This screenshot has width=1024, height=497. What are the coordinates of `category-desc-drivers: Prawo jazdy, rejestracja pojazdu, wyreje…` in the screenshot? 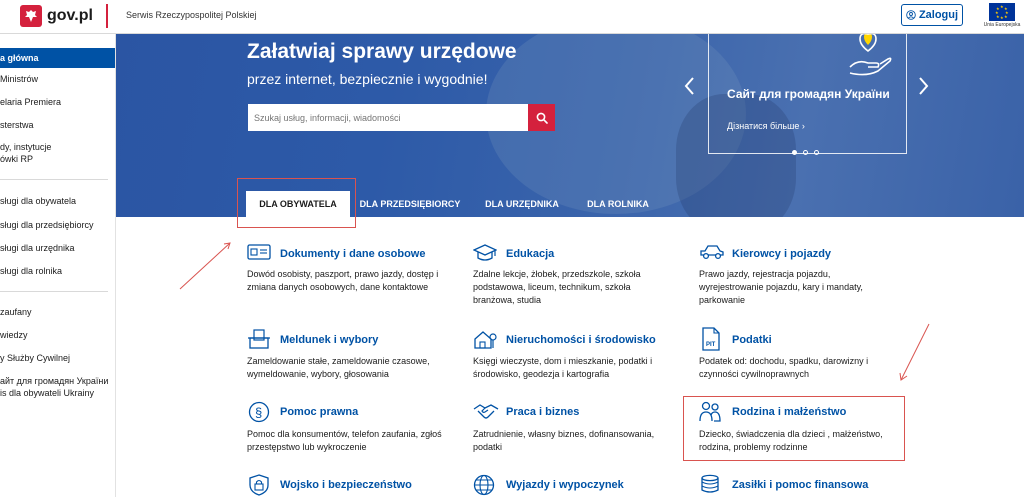 It's located at (781, 287).